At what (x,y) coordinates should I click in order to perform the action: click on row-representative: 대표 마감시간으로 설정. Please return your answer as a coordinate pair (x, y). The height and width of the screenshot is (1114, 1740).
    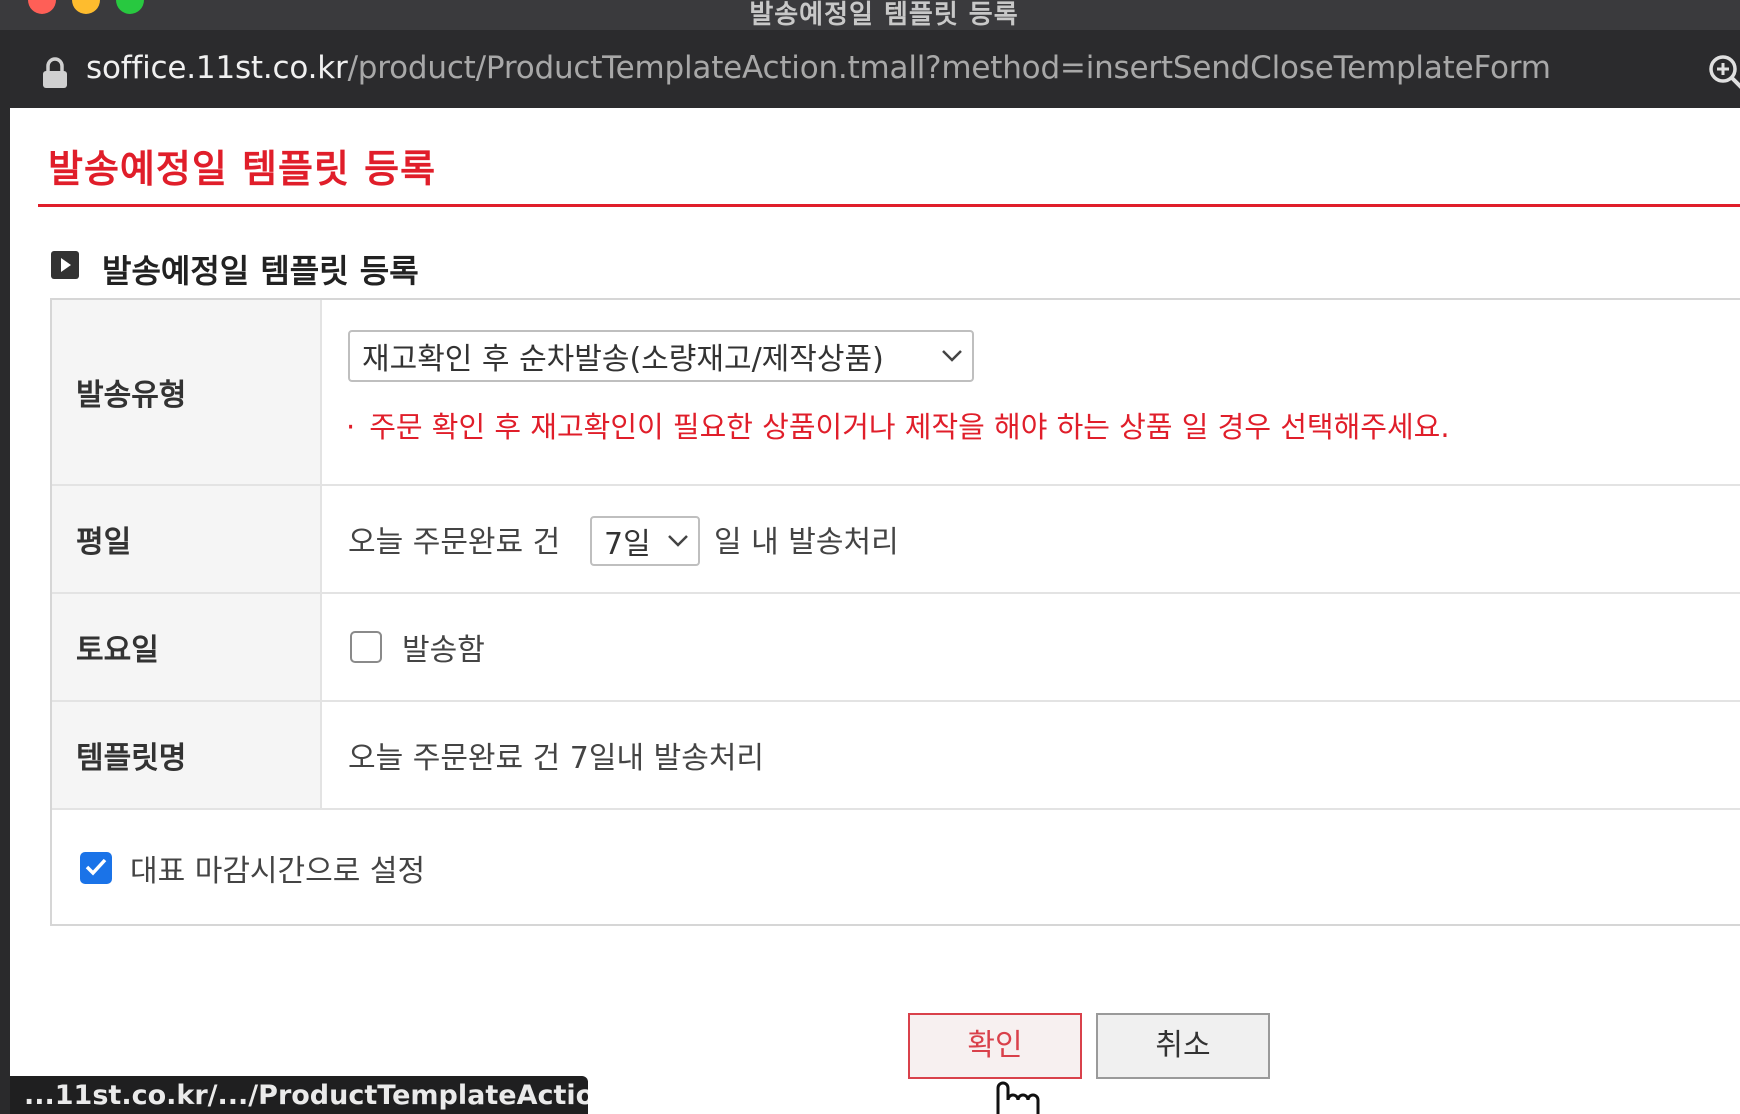
    Looking at the image, I should click on (896, 868).